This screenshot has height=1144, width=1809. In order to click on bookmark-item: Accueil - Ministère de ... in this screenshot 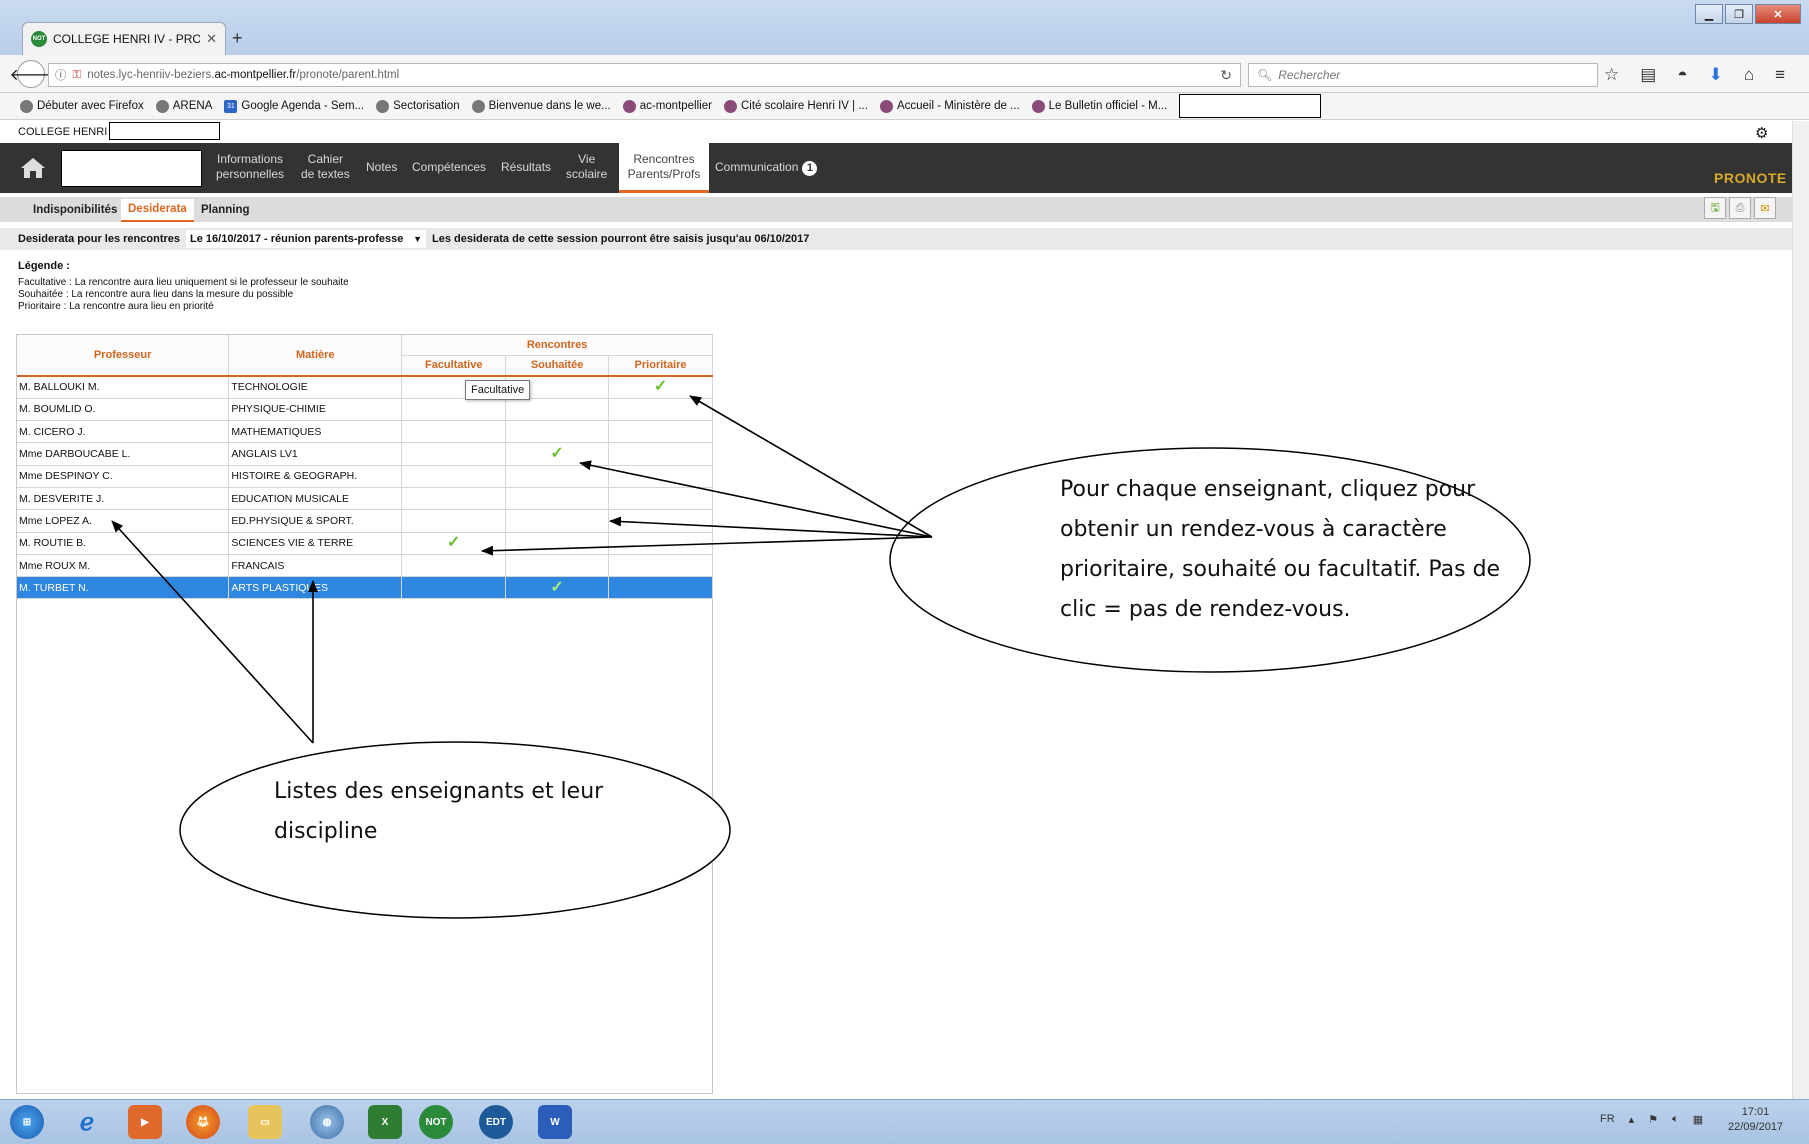, I will do `click(949, 106)`.